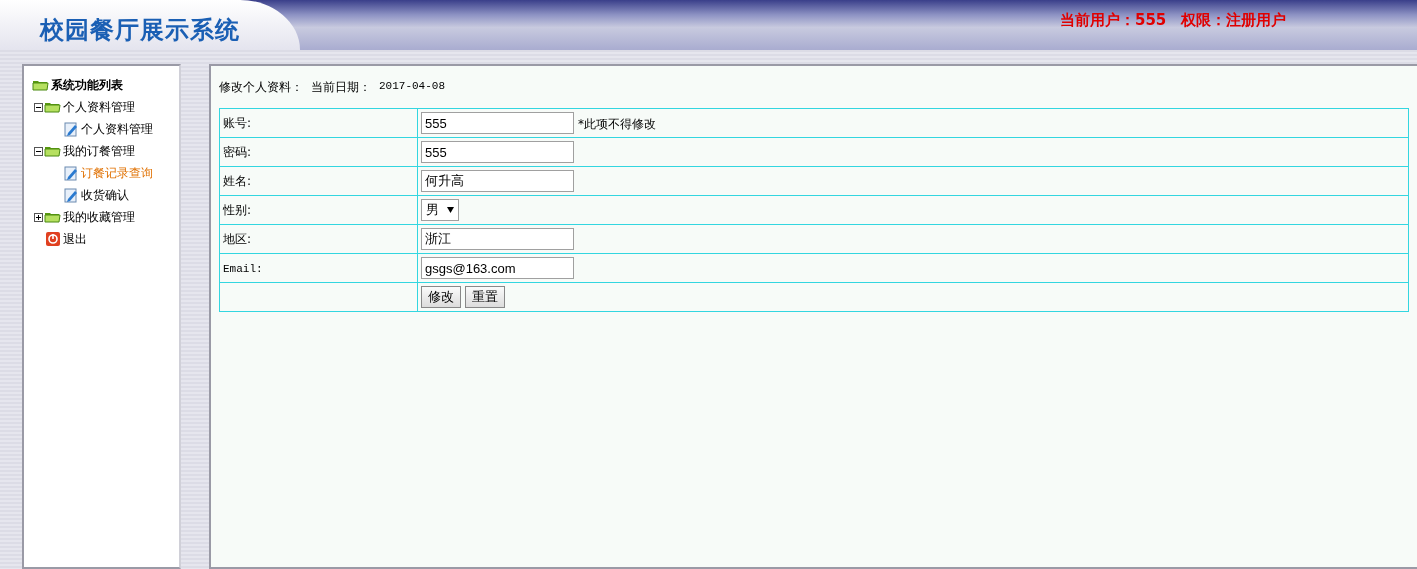  Describe the element at coordinates (99, 217) in the screenshot. I see `sidebar-item: 我的收藏管理` at that location.